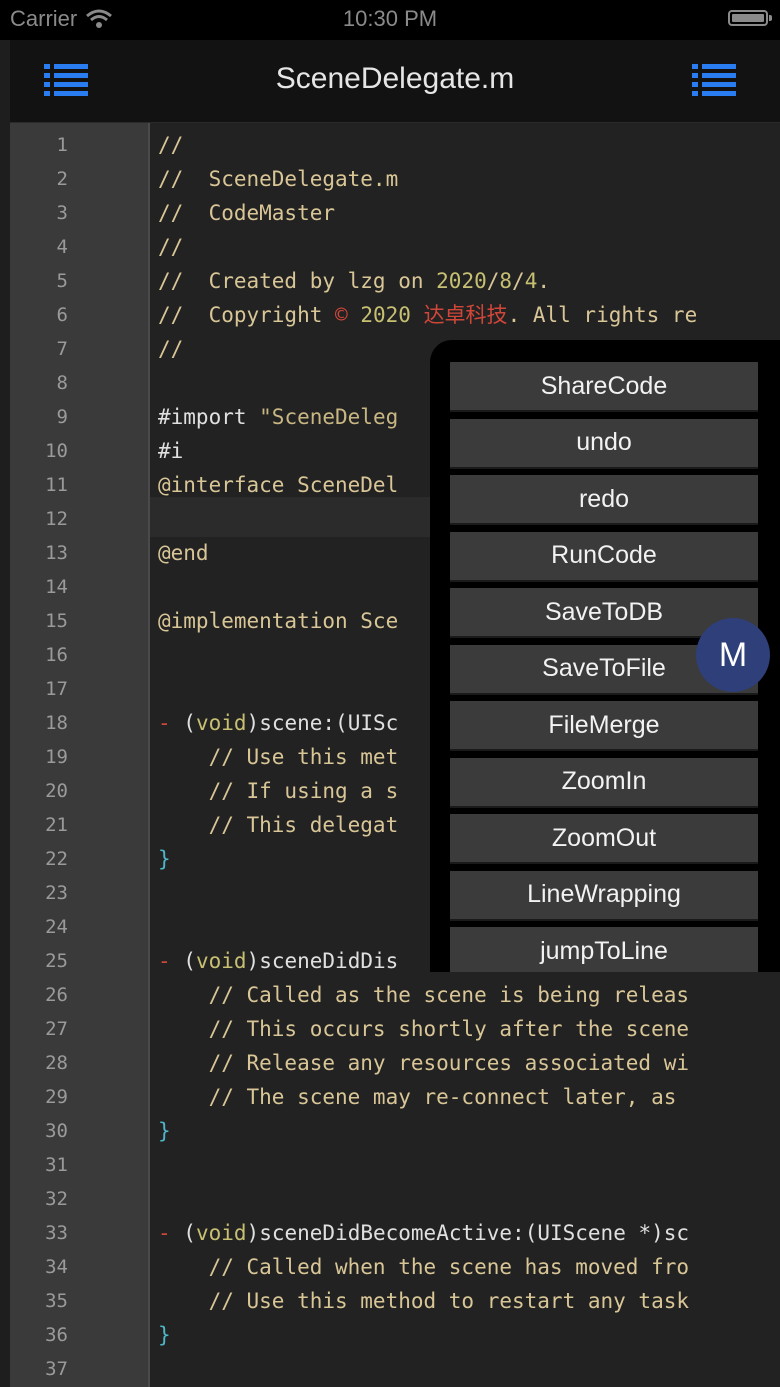  What do you see at coordinates (604, 726) in the screenshot?
I see `menu-item-filemerge: FileMerge` at bounding box center [604, 726].